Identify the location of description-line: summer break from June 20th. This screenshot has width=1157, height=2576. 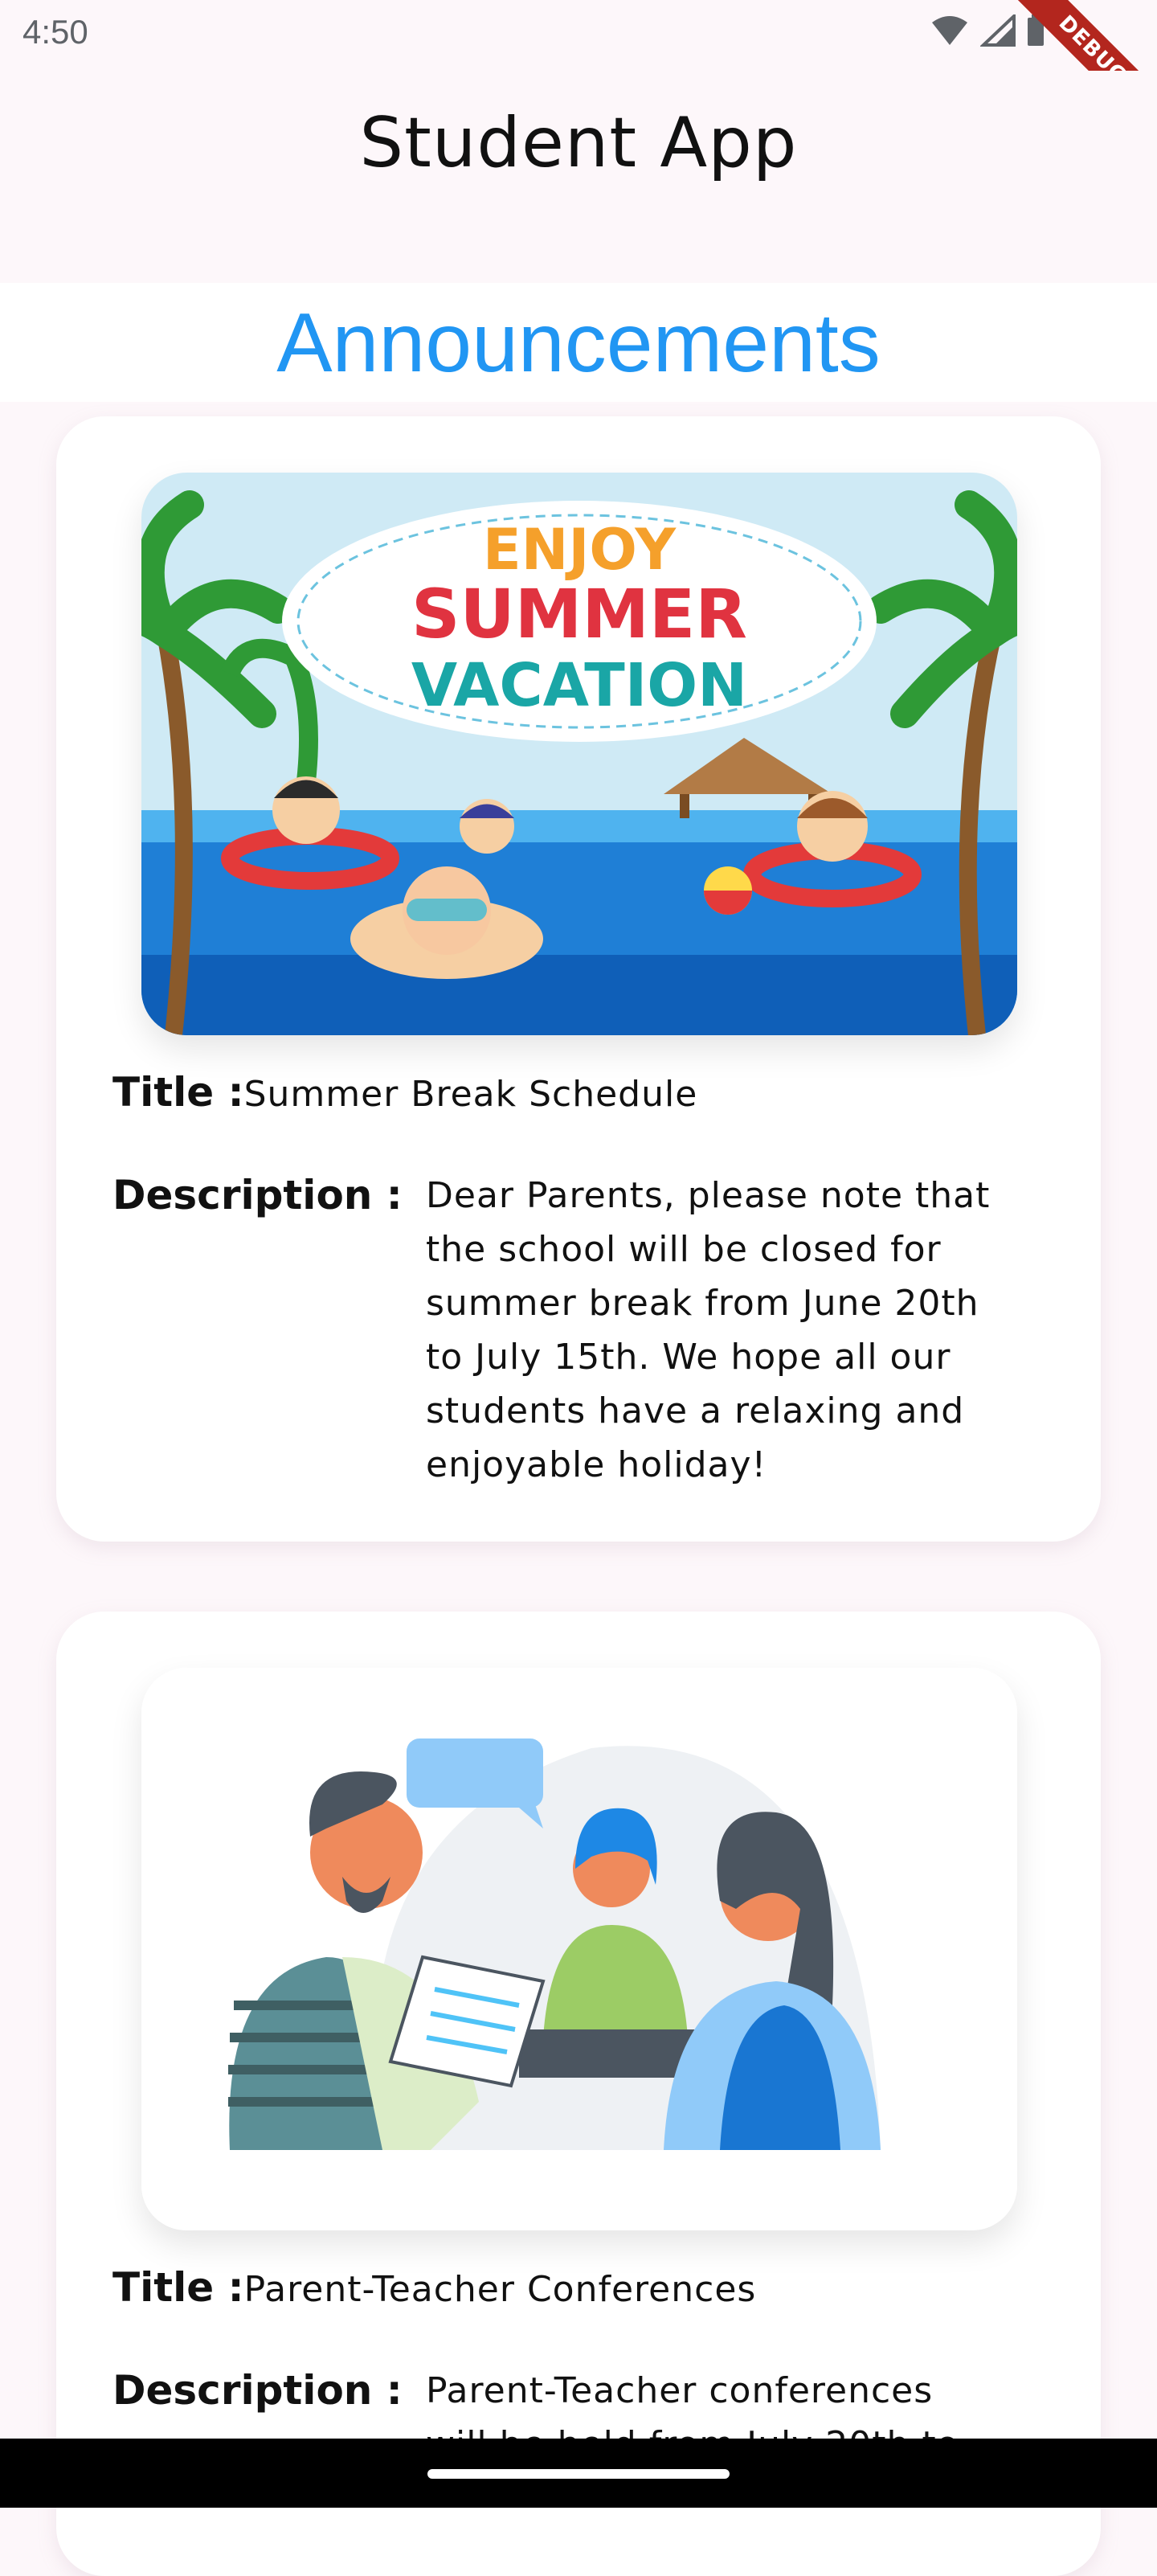
(702, 1303).